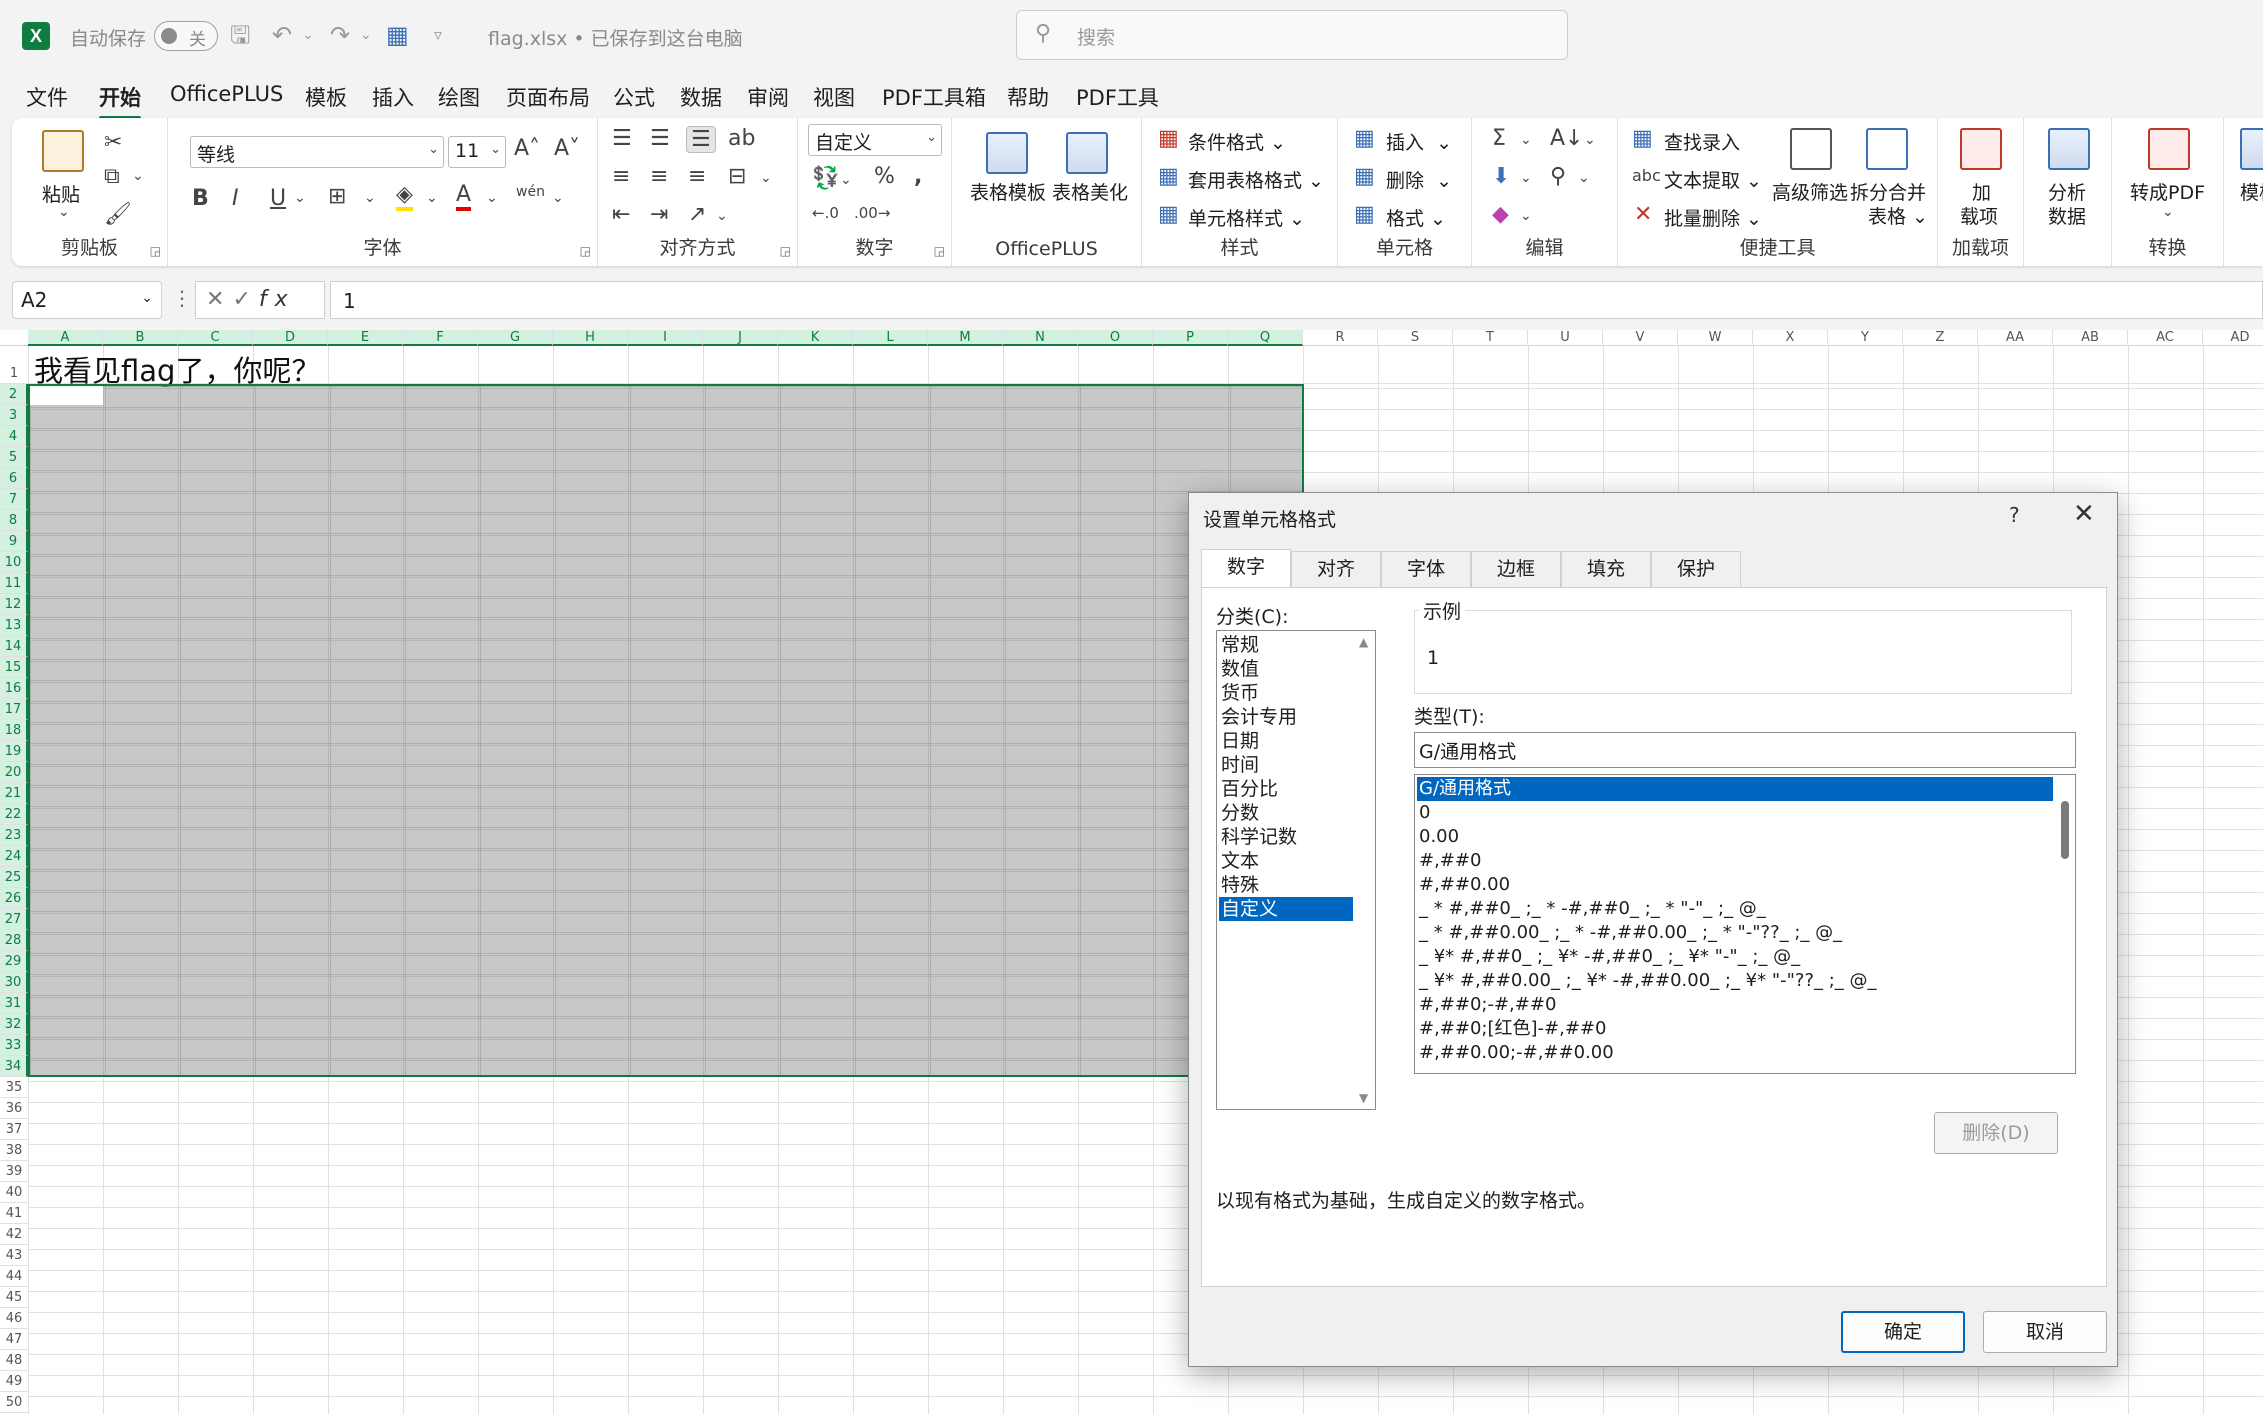 This screenshot has width=2263, height=1414. I want to click on lookup-entry-icon: ▦, so click(1642, 138).